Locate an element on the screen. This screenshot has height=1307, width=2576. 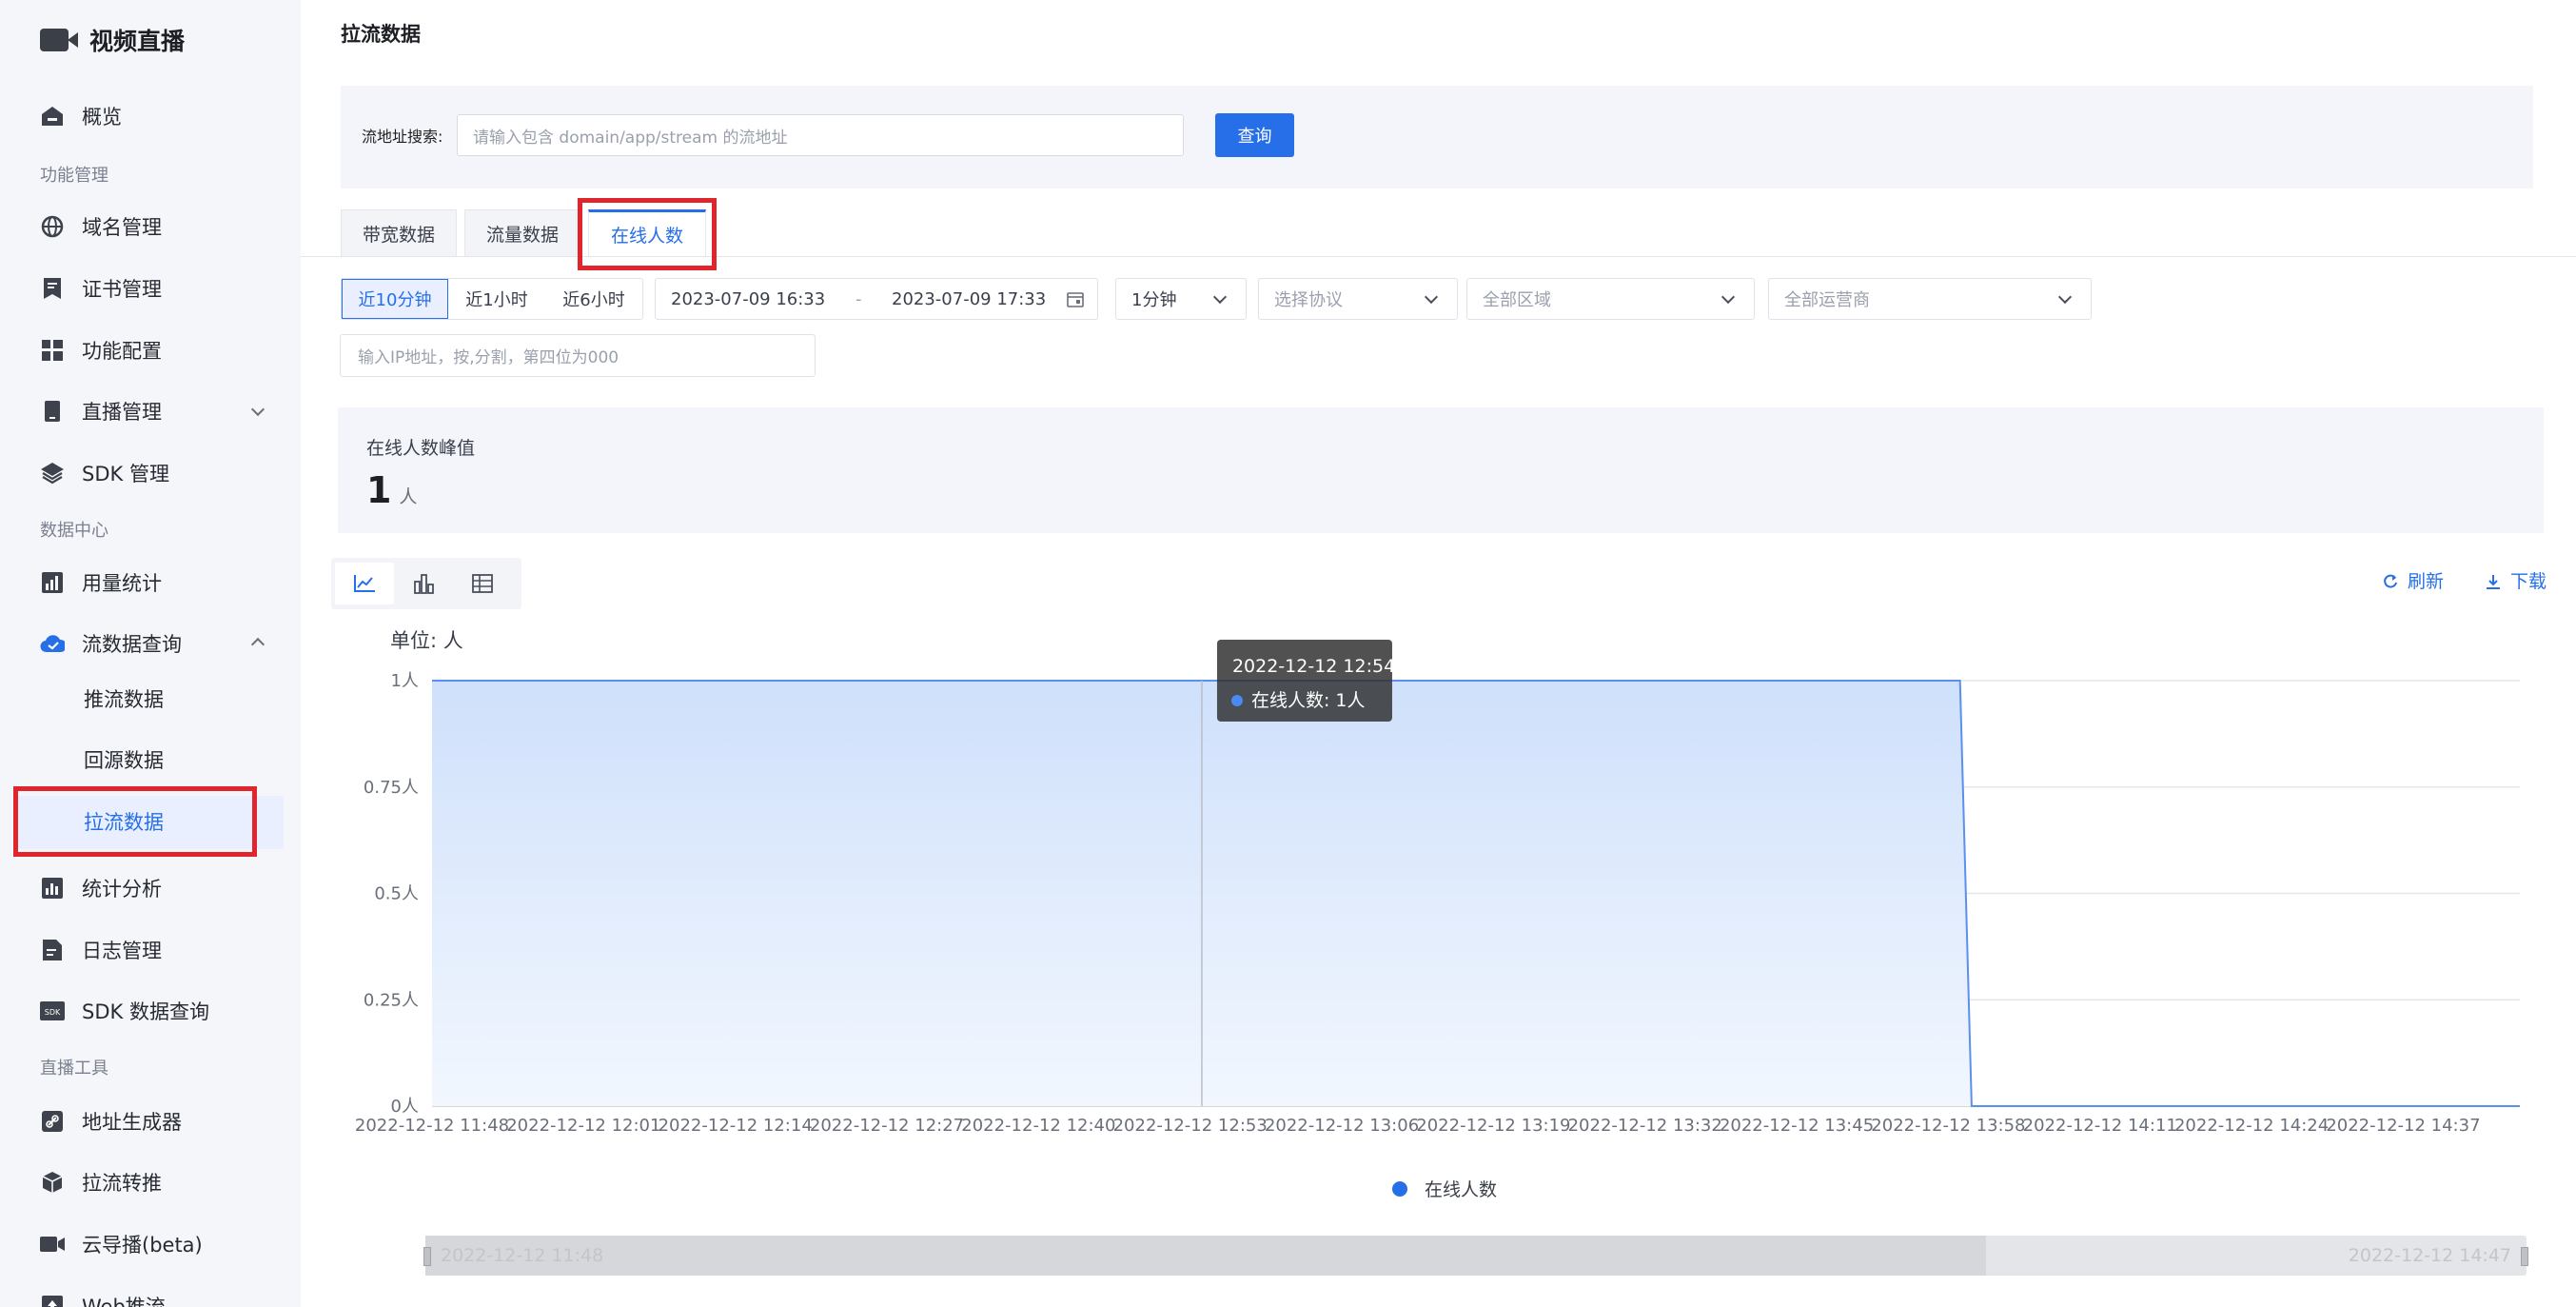
layers-icon is located at coordinates (52, 473).